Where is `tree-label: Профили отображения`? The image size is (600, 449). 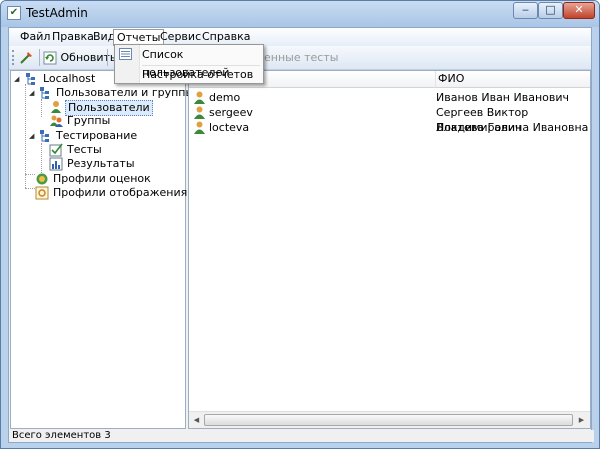
tree-label: Профили отображения is located at coordinates (120, 192).